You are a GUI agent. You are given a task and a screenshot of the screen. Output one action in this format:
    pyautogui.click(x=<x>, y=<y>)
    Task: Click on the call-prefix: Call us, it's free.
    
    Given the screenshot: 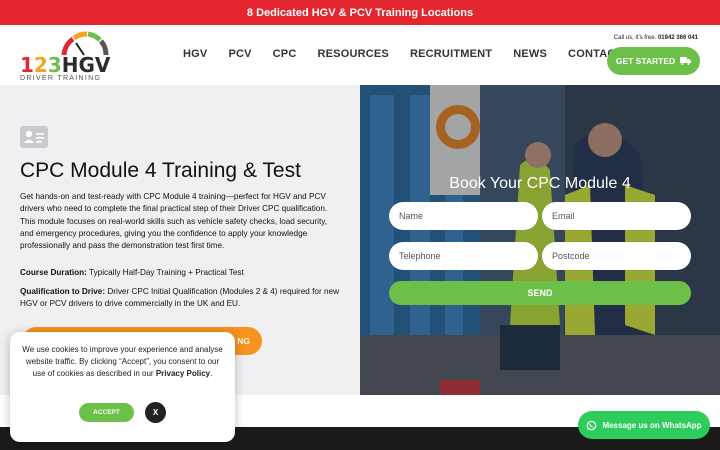 What is the action you would take?
    pyautogui.click(x=635, y=38)
    